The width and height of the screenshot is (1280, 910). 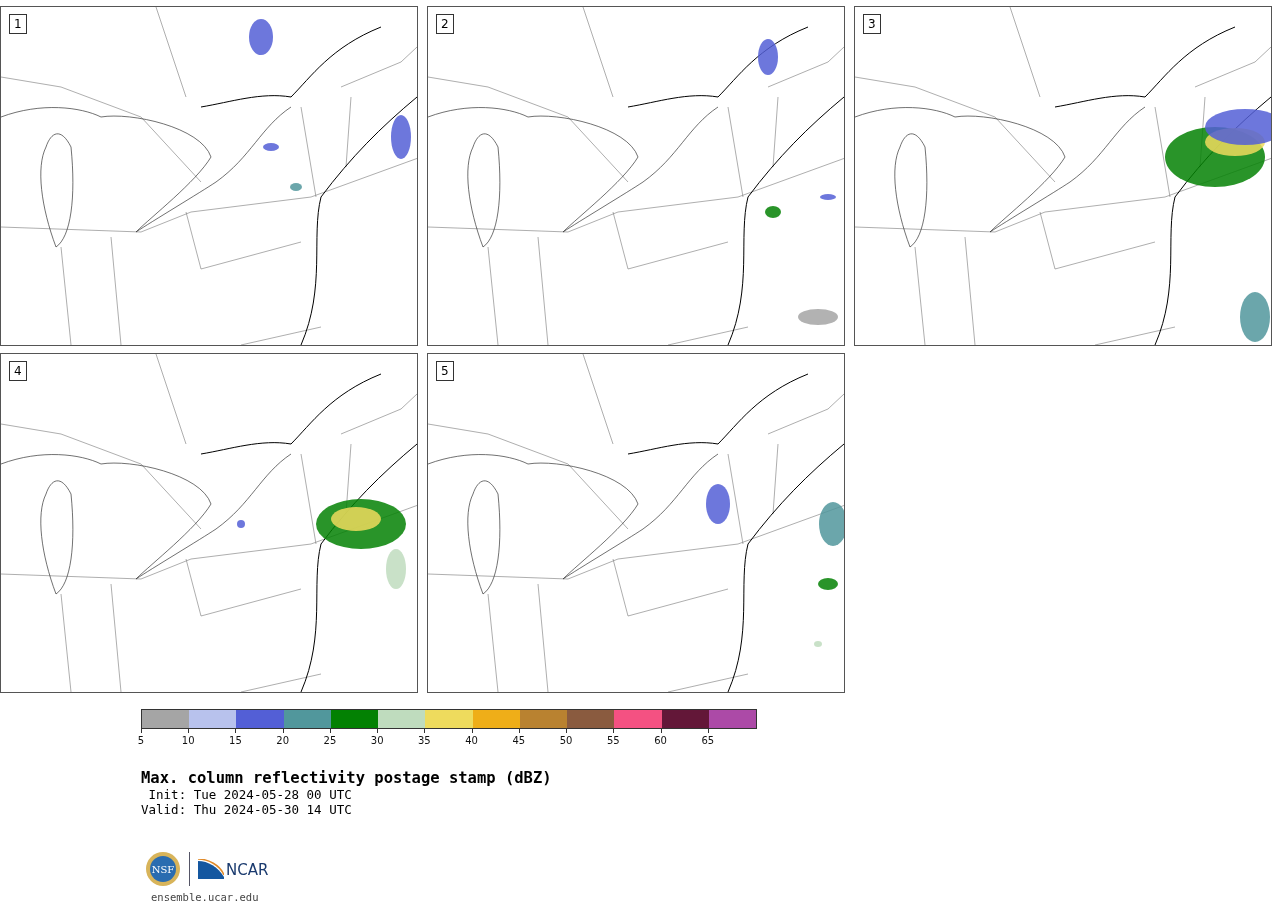 What do you see at coordinates (660, 740) in the screenshot?
I see `tick-label: 60` at bounding box center [660, 740].